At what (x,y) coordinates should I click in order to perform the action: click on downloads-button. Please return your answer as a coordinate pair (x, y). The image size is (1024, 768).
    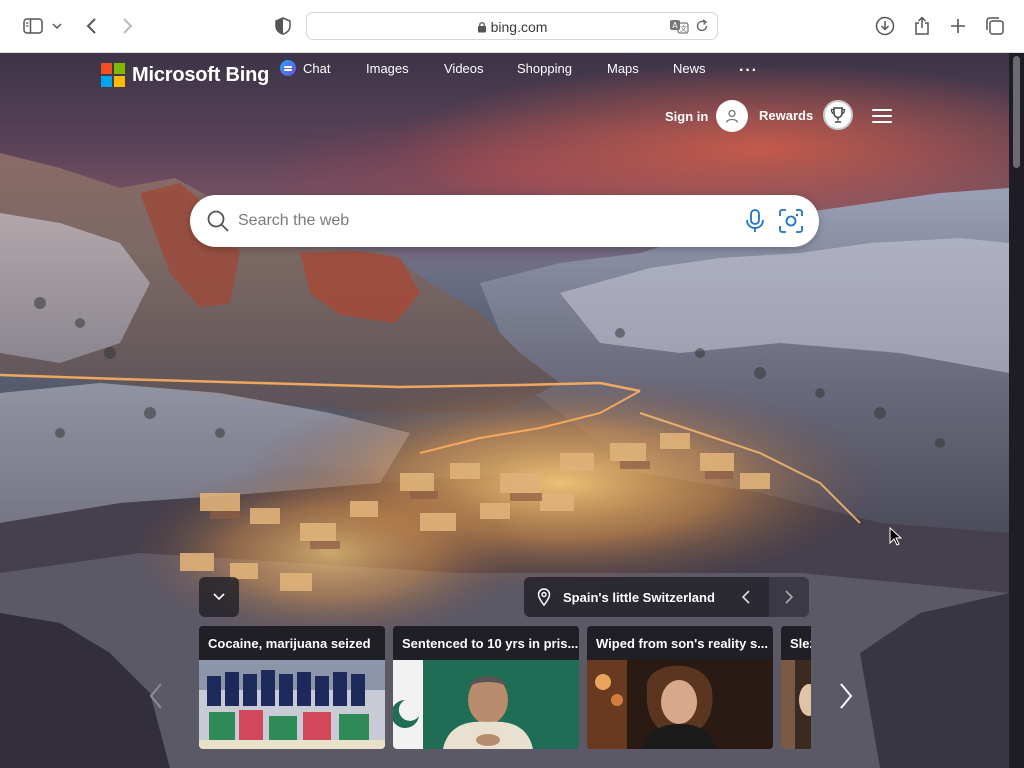
    Looking at the image, I should click on (885, 26).